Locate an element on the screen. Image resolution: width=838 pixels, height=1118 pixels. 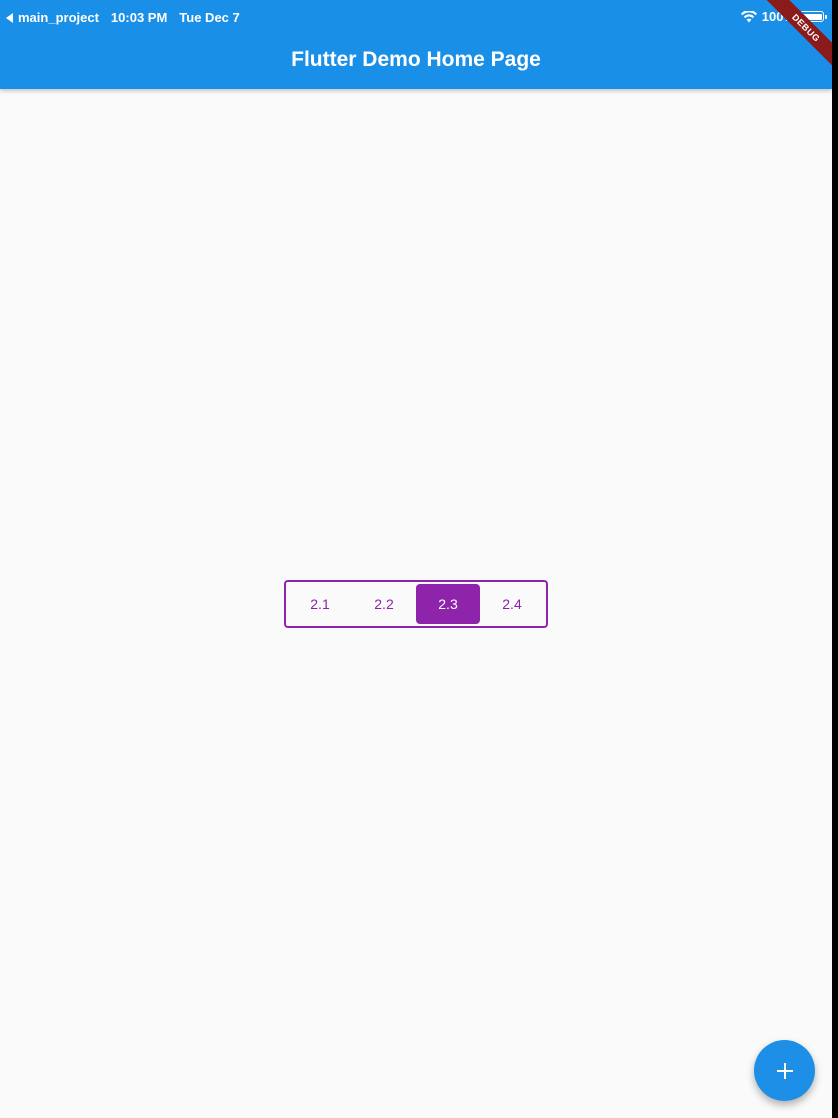
status-bar: main_project 10:03 PM Tue Dec 7 100% is located at coordinates (416, 18).